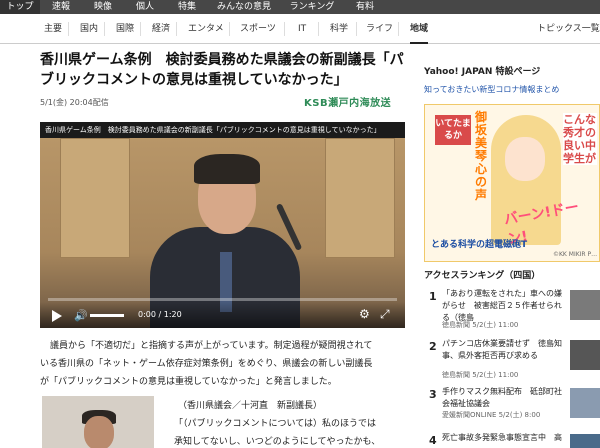  Describe the element at coordinates (433, 296) in the screenshot. I see `ranking-number: 1` at that location.